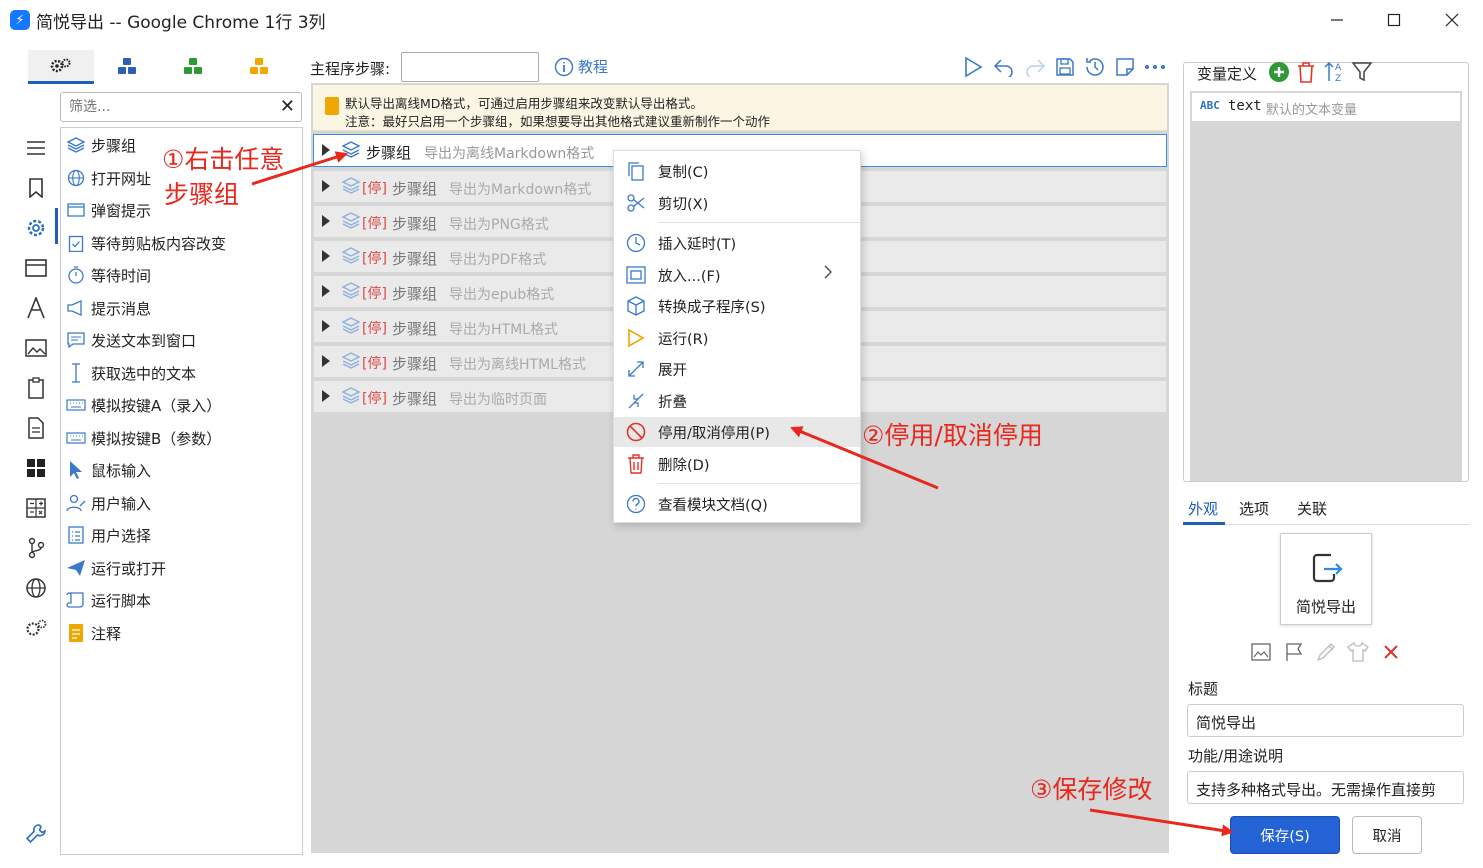  Describe the element at coordinates (36, 388) in the screenshot. I see `clipboard-icon` at that location.